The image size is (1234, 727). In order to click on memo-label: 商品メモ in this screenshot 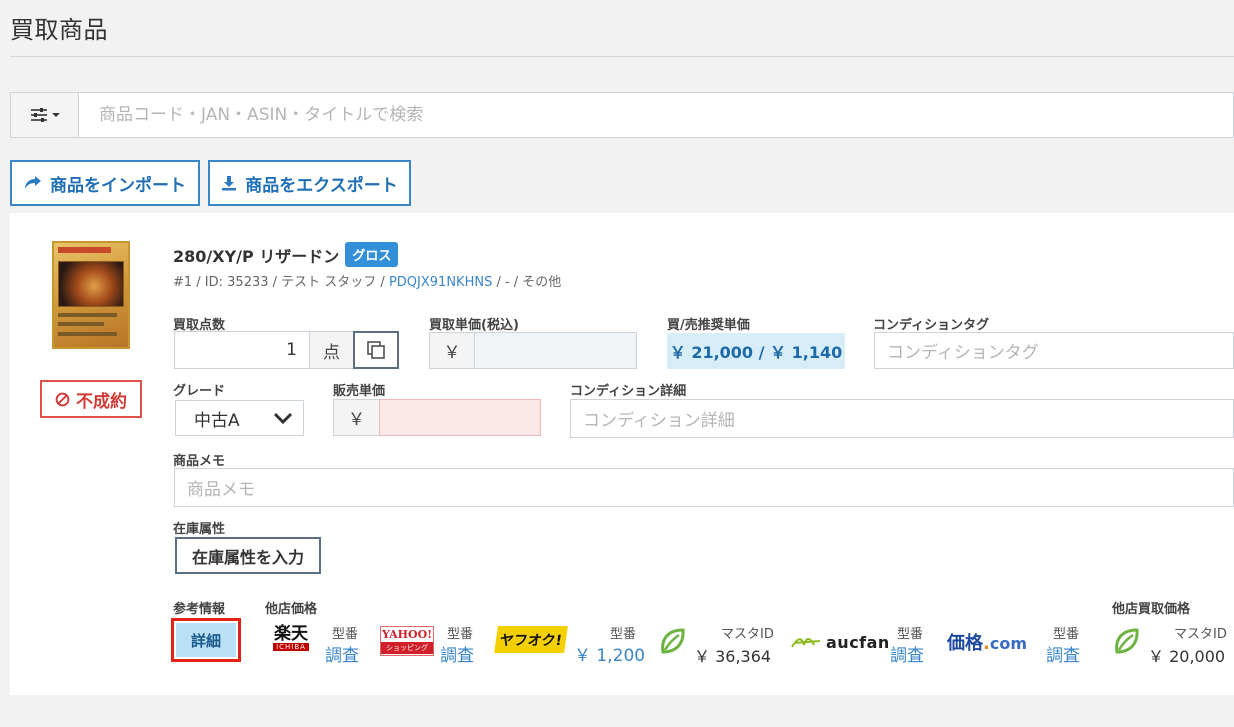, I will do `click(199, 461)`.